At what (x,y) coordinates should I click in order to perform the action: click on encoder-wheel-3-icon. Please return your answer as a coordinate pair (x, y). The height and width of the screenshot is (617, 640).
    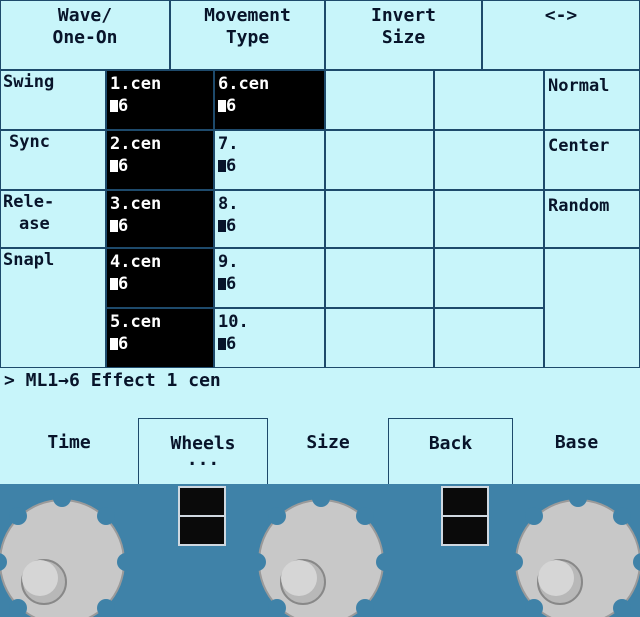
    Looking at the image, I should click on (575, 555).